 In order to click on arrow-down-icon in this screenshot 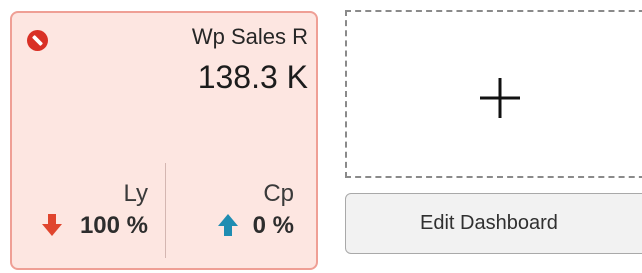, I will do `click(52, 225)`.